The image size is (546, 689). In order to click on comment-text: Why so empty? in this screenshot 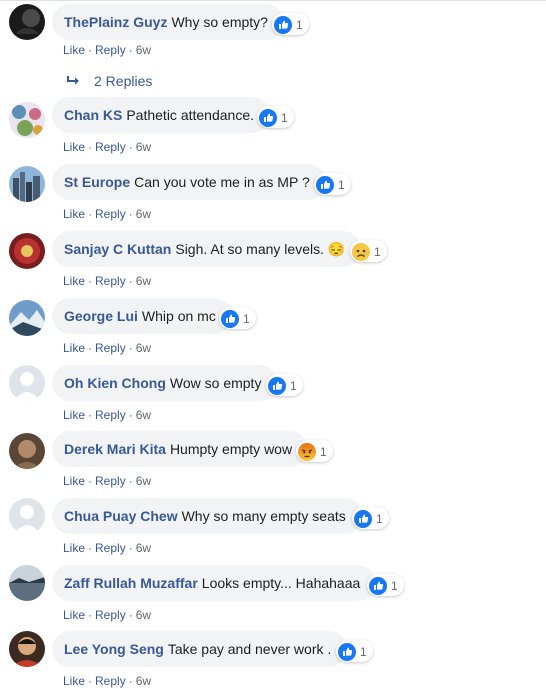, I will do `click(219, 22)`.